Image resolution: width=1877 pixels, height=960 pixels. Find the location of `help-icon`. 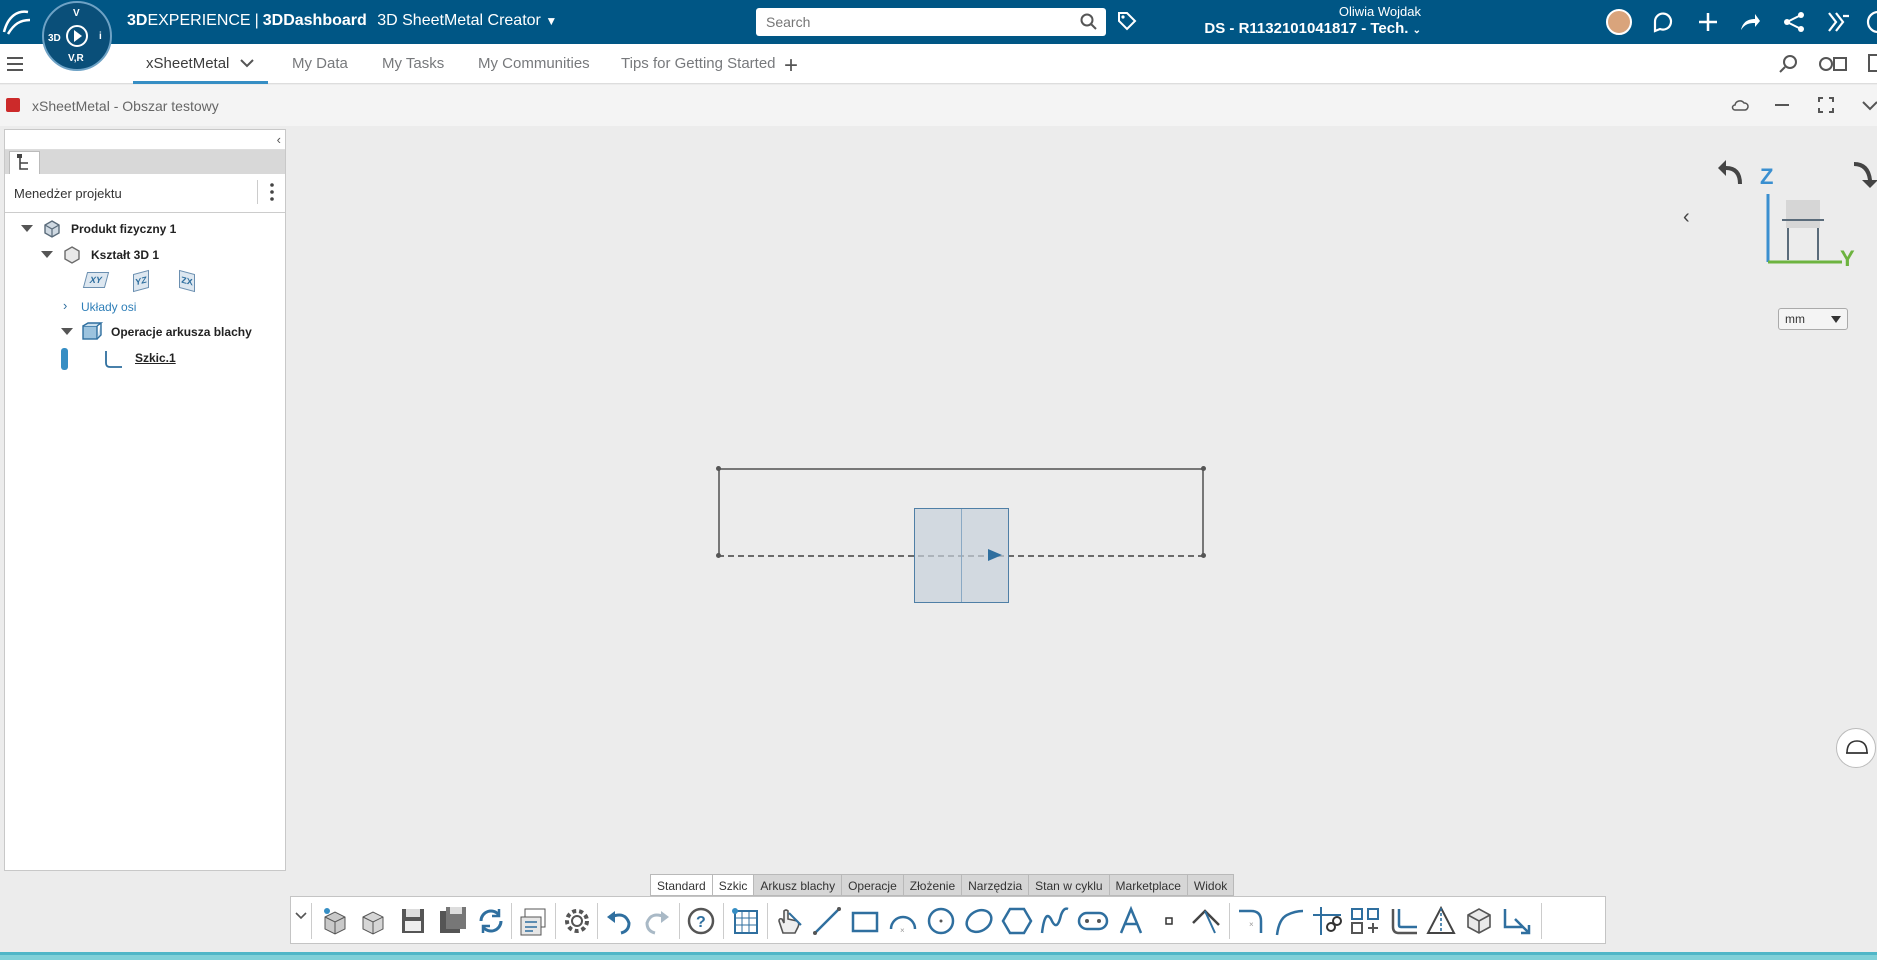

help-icon is located at coordinates (1871, 22).